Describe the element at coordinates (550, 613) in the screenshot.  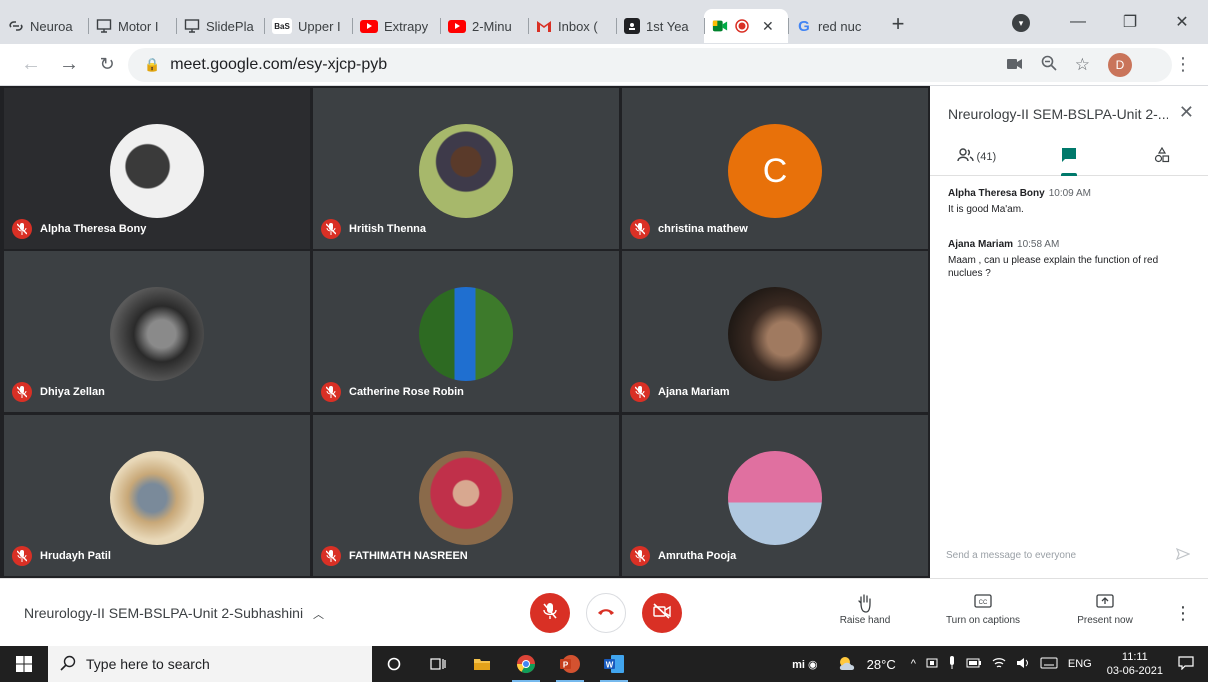
I see `mic-toggle-button` at that location.